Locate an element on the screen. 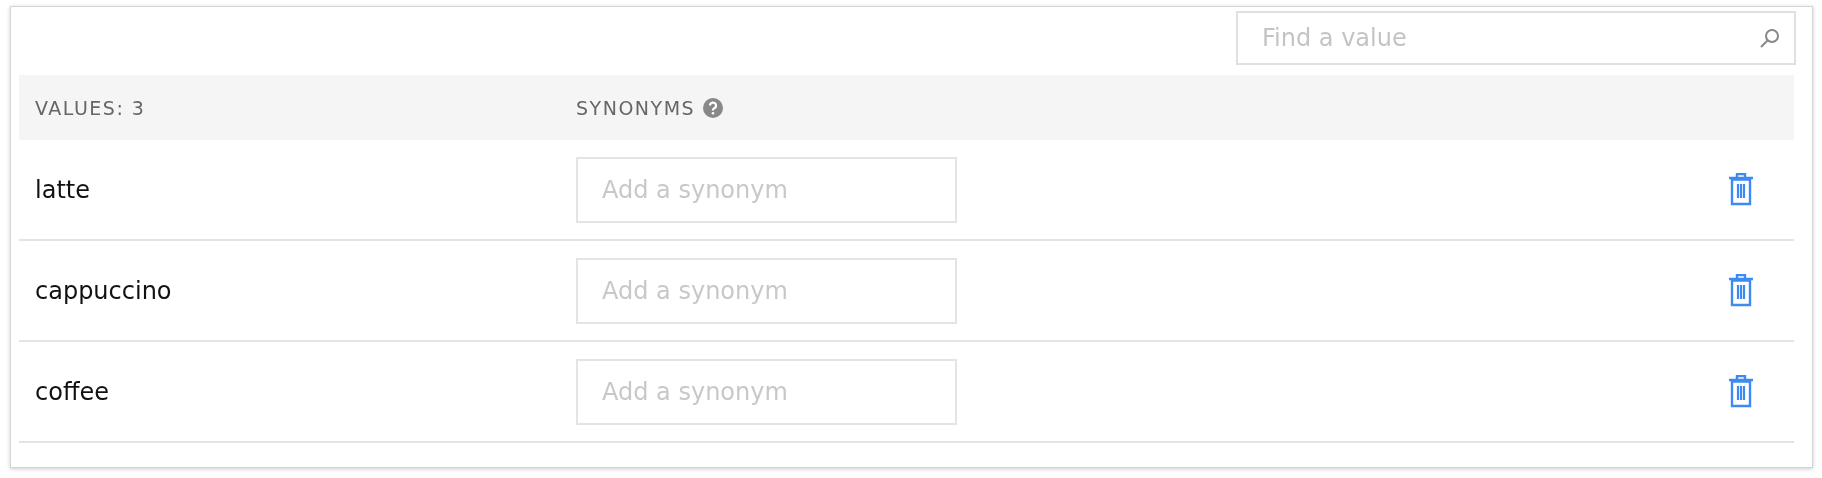 The width and height of the screenshot is (1822, 478). search-field: Find a value is located at coordinates (1516, 38).